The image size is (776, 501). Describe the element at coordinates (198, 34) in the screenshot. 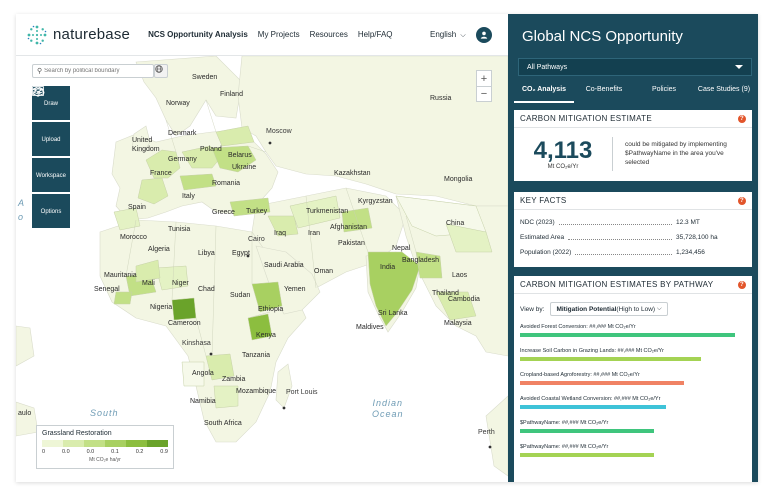

I see `nav-ncs-opportunity-analysis: NCS Opportunity Analysis` at that location.